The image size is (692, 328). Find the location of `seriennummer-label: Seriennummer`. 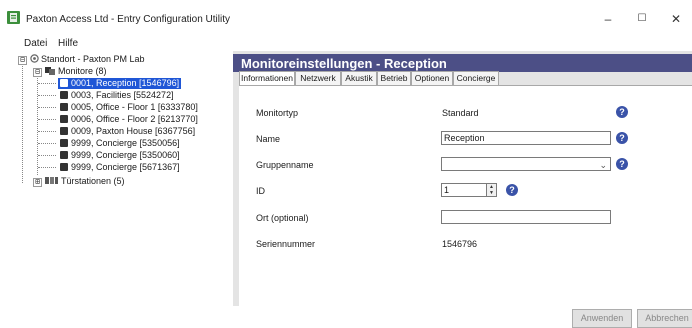

seriennummer-label: Seriennummer is located at coordinates (286, 244).